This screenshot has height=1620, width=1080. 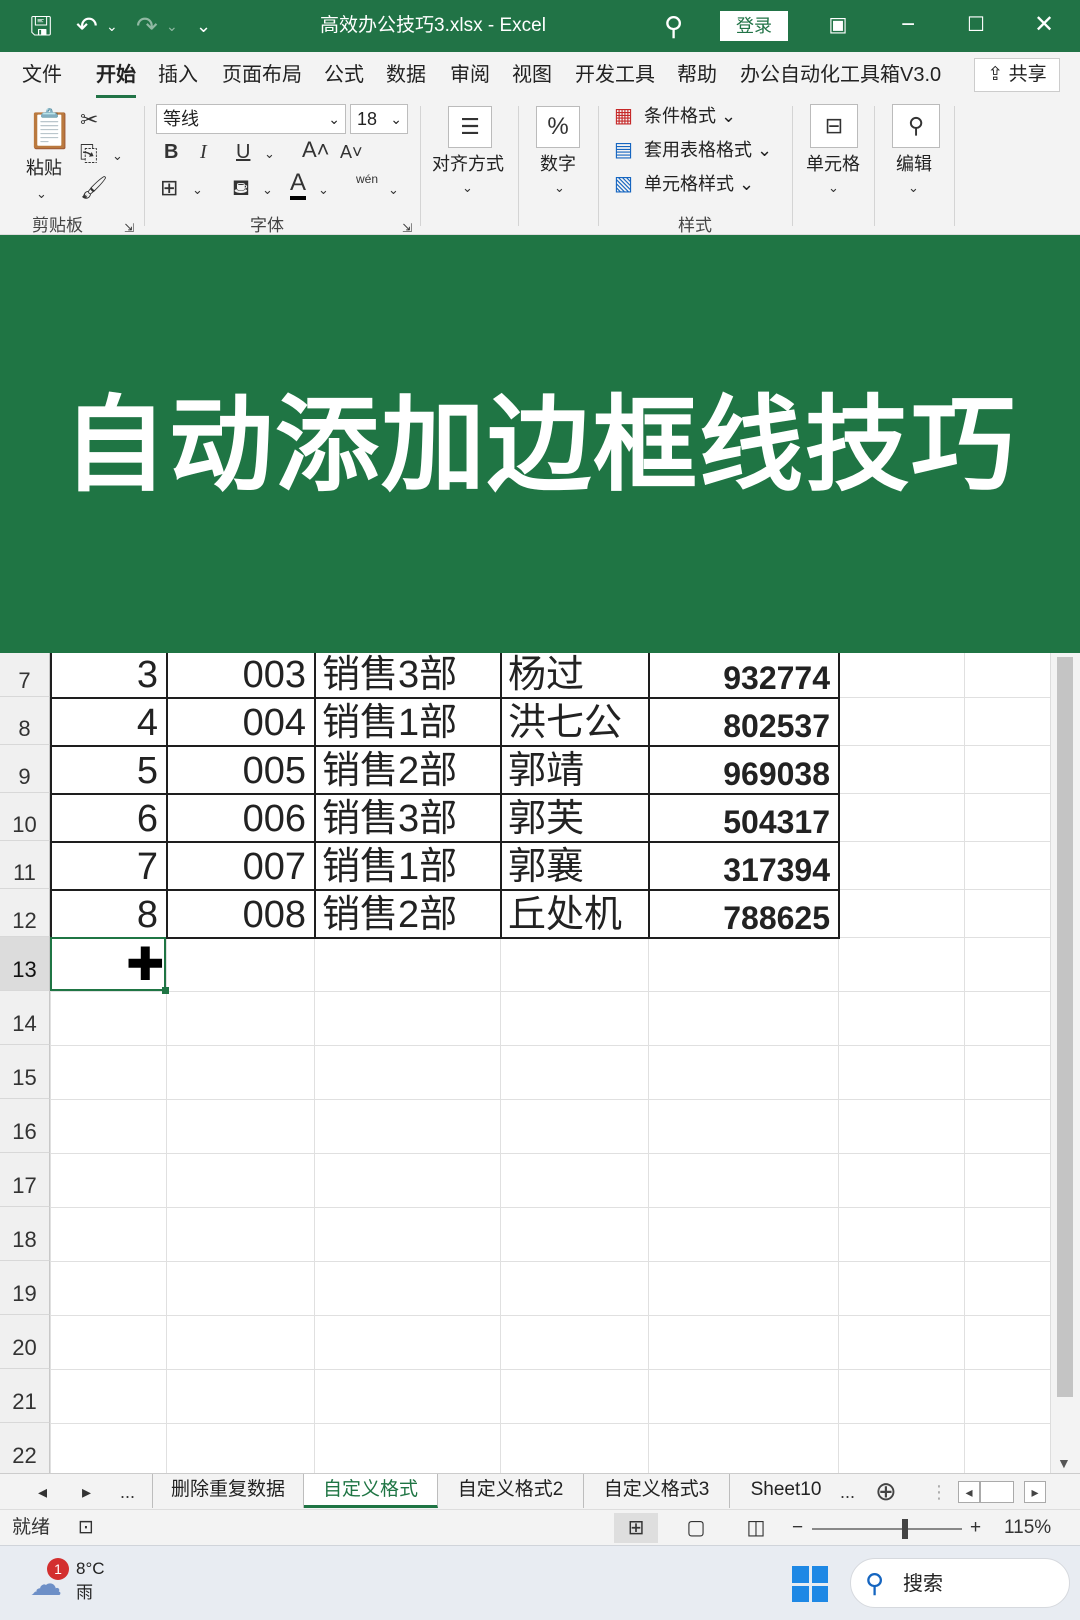 I want to click on cell-name: 郭芙, so click(x=574, y=817).